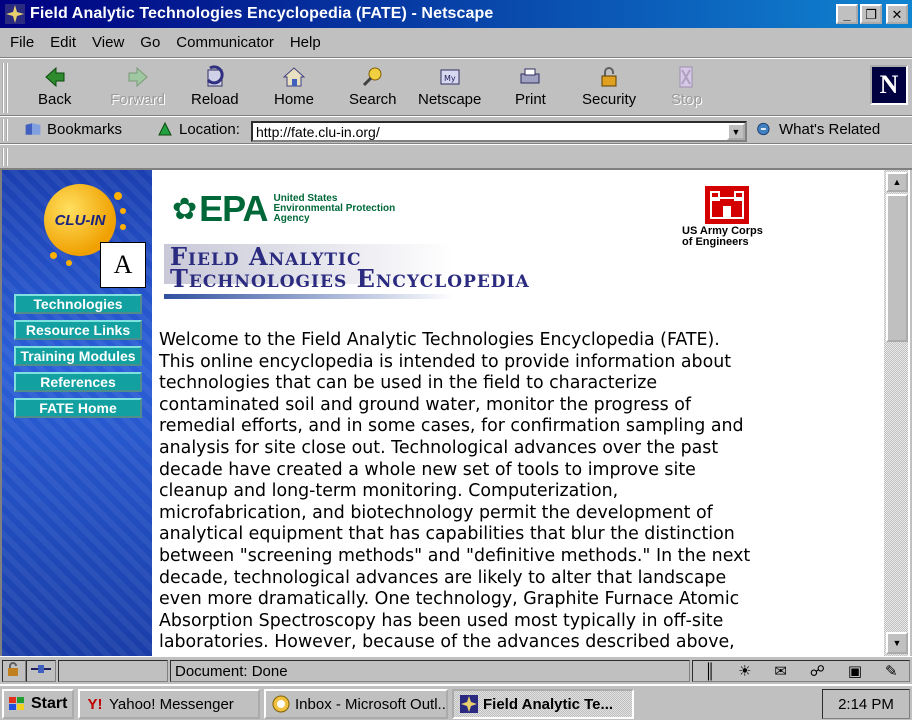 The width and height of the screenshot is (912, 720). I want to click on maximize-button: ❐, so click(871, 14).